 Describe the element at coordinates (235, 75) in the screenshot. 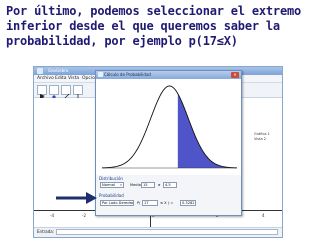

I see `close-icon: ✕` at that location.